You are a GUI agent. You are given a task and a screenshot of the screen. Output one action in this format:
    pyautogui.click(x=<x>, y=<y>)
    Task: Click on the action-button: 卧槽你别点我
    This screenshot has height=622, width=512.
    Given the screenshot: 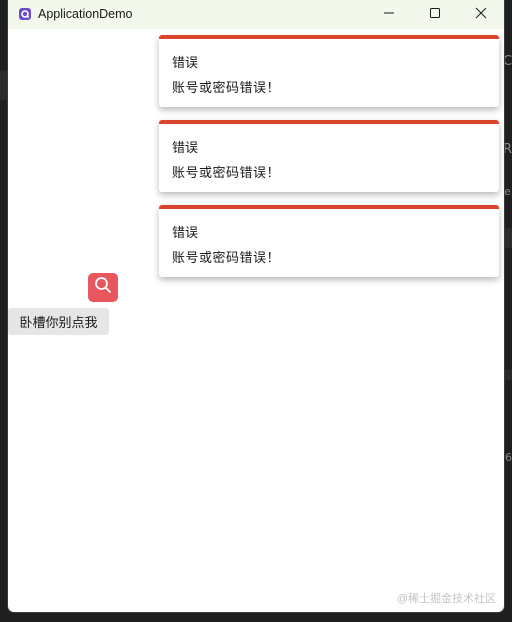 What is the action you would take?
    pyautogui.click(x=58, y=321)
    